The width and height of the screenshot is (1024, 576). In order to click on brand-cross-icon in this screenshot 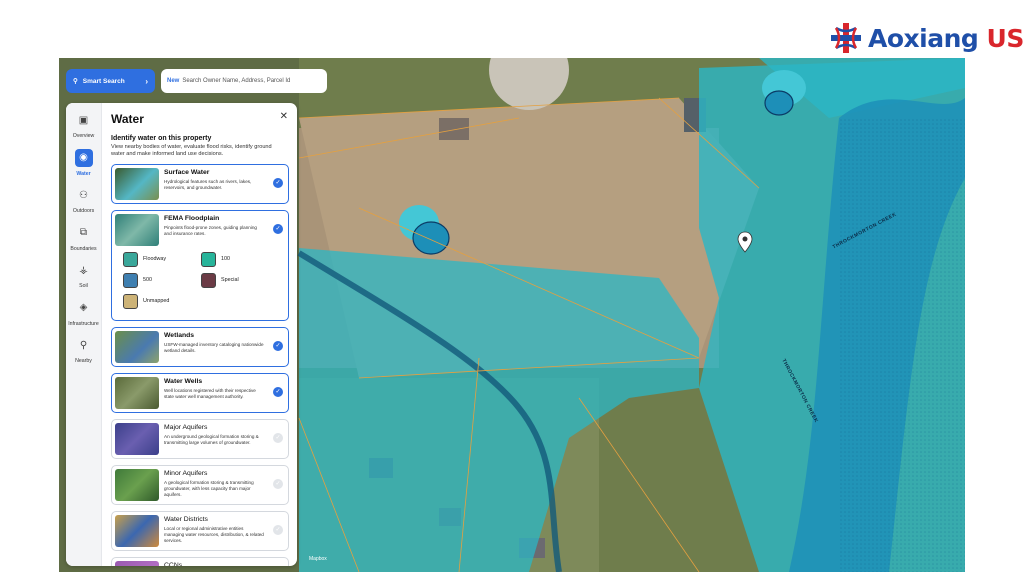, I will do `click(846, 38)`.